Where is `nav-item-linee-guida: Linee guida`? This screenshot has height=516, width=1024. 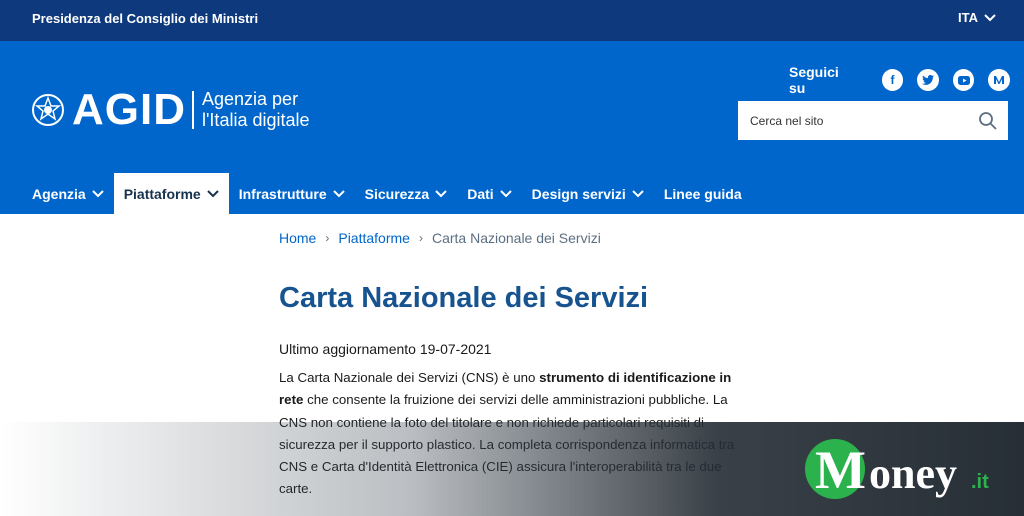 nav-item-linee-guida: Linee guida is located at coordinates (703, 193).